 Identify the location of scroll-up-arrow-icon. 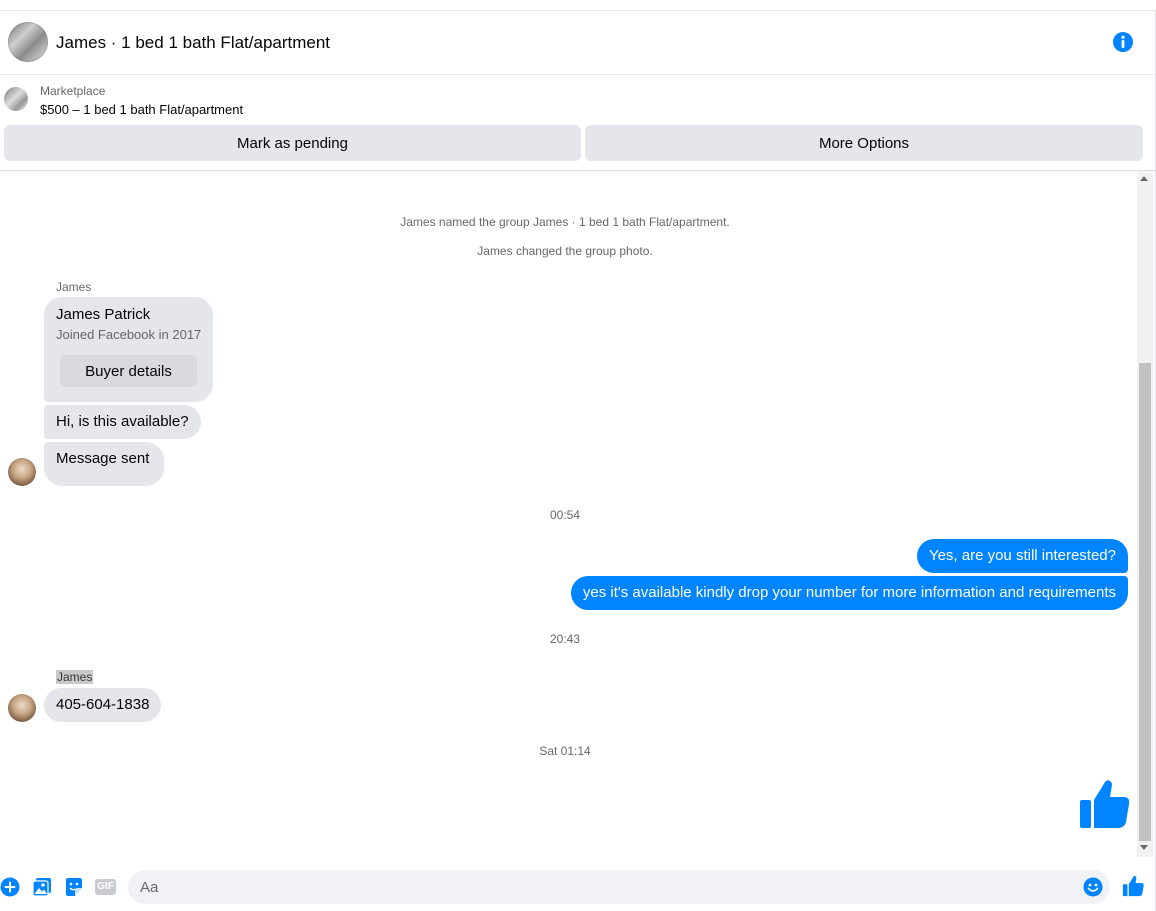
(1144, 178).